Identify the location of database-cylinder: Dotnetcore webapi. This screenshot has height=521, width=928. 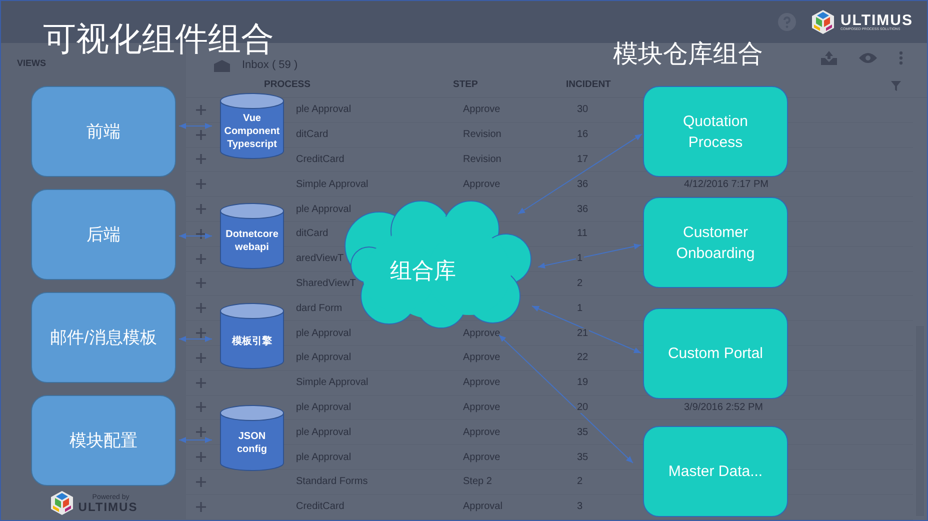
(252, 236).